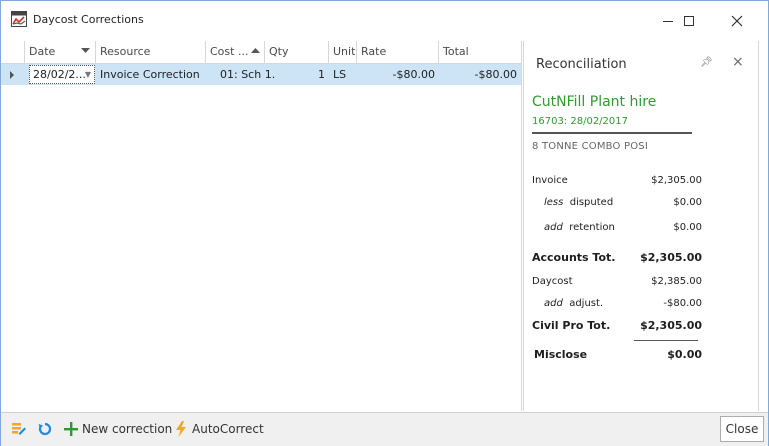 Image resolution: width=769 pixels, height=446 pixels. Describe the element at coordinates (554, 202) in the screenshot. I see `line-prefix: less` at that location.